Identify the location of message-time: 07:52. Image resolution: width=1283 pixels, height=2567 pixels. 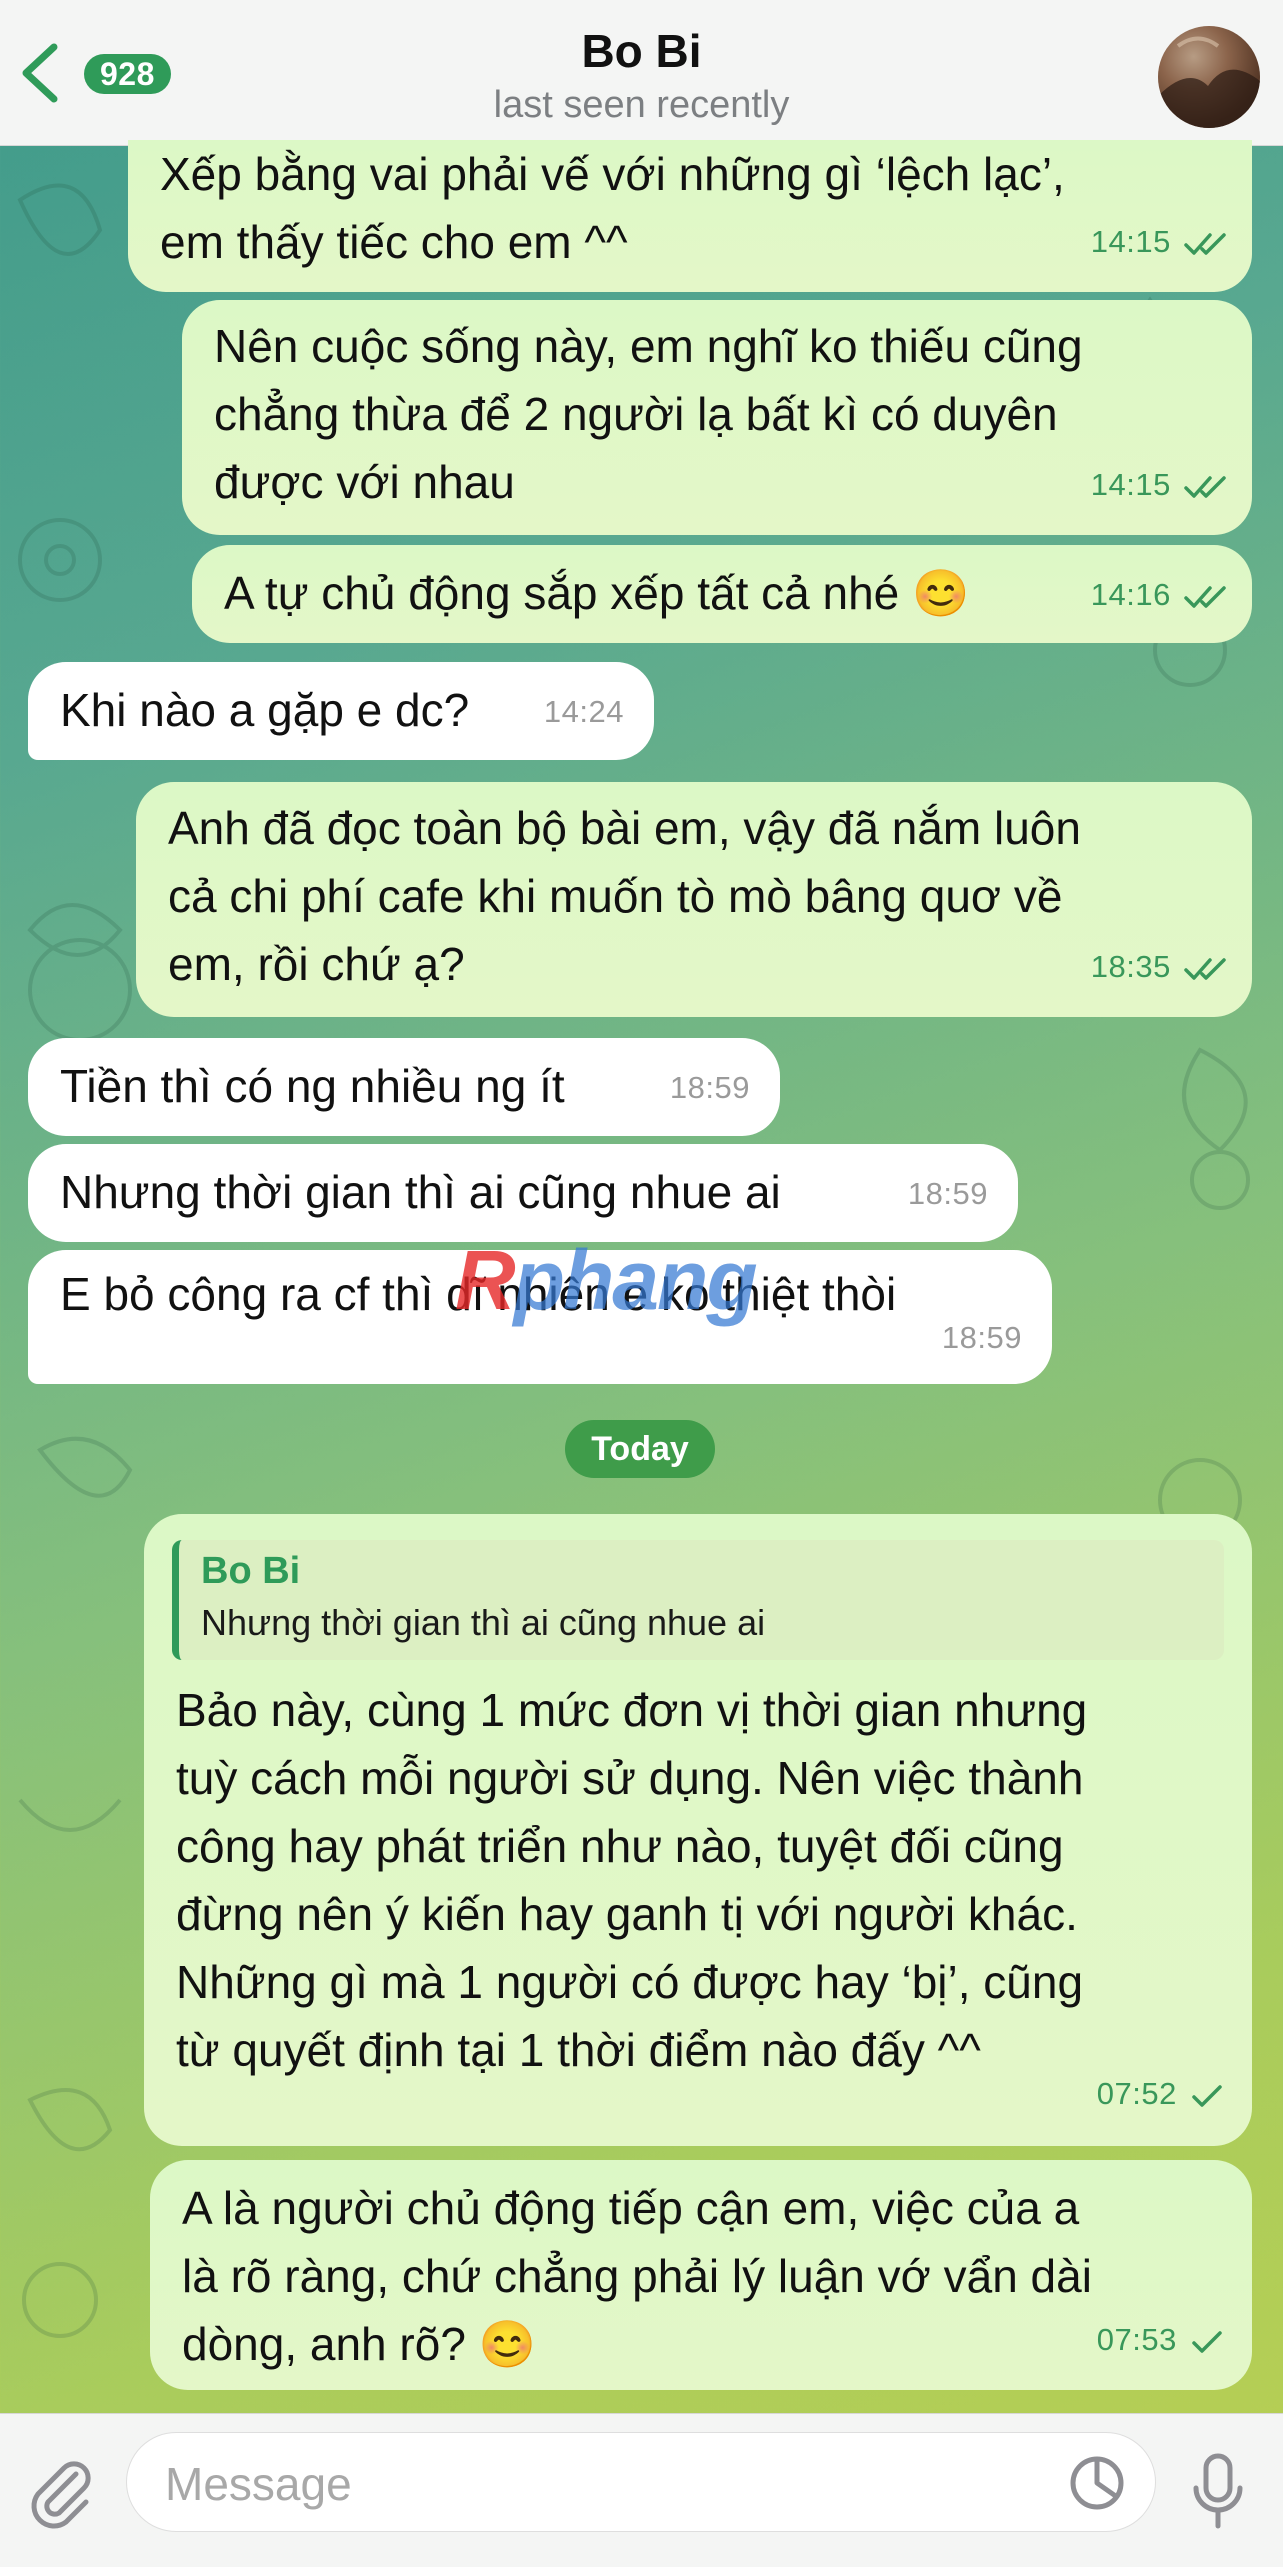
(1136, 2093).